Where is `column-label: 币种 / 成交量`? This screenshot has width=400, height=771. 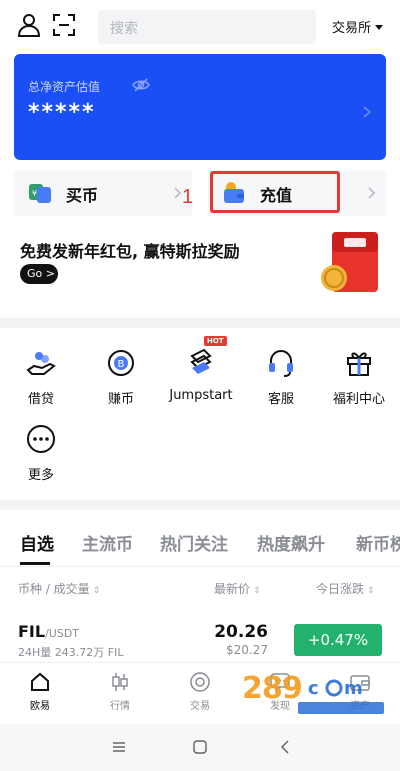
column-label: 币种 / 成交量 is located at coordinates (54, 589).